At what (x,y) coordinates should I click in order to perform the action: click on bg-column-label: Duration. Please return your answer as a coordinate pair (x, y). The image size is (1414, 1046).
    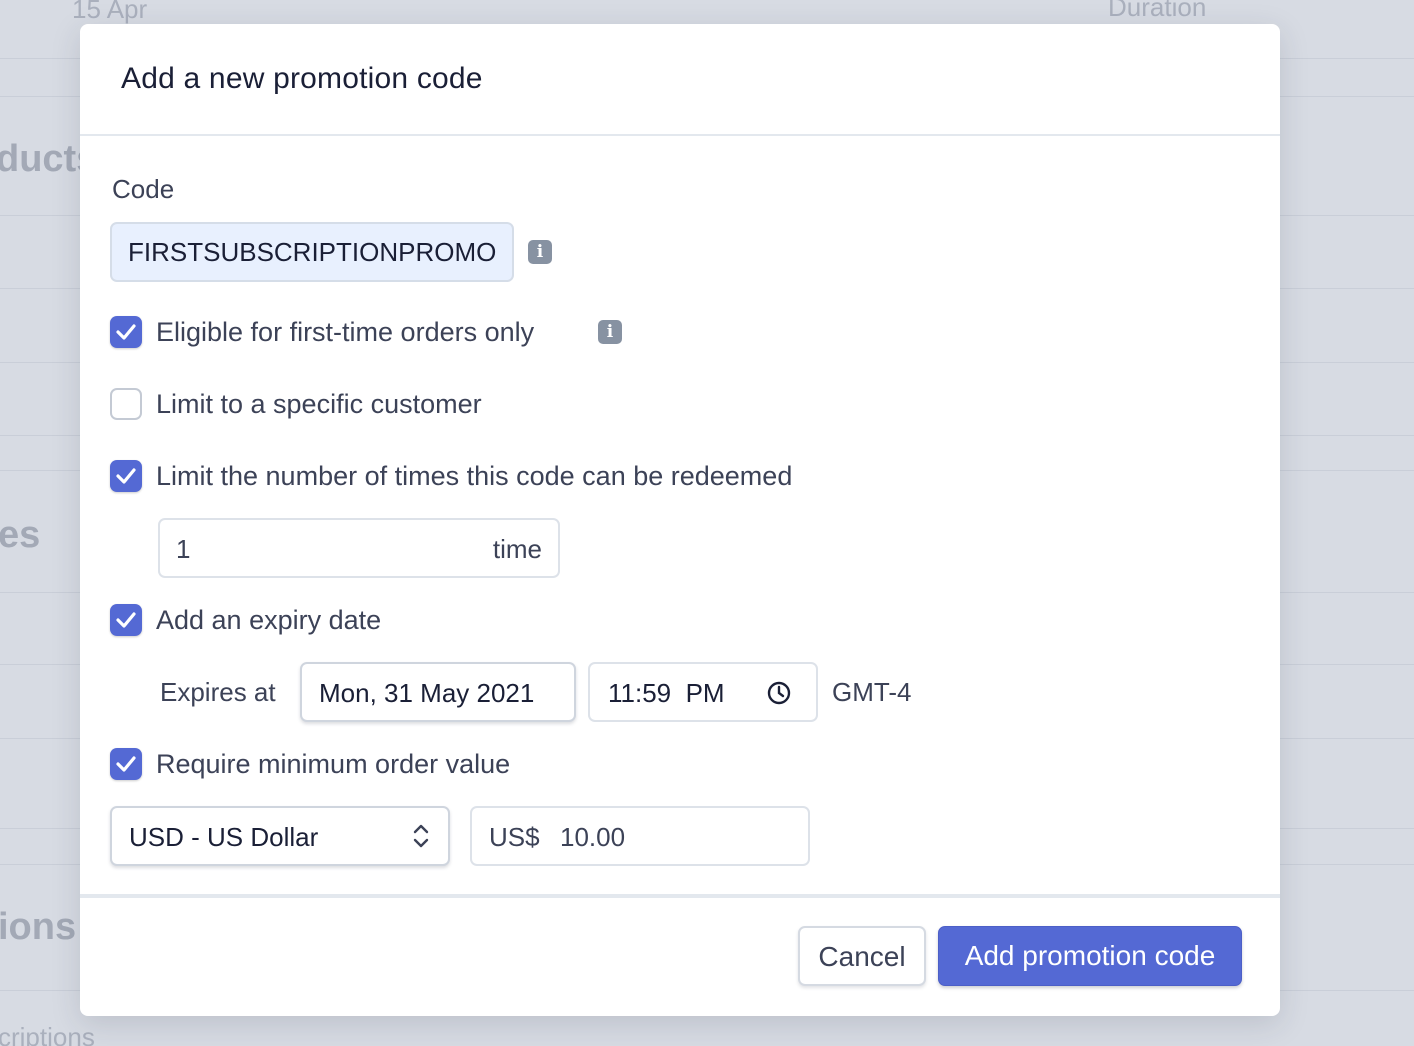
    Looking at the image, I should click on (1157, 11).